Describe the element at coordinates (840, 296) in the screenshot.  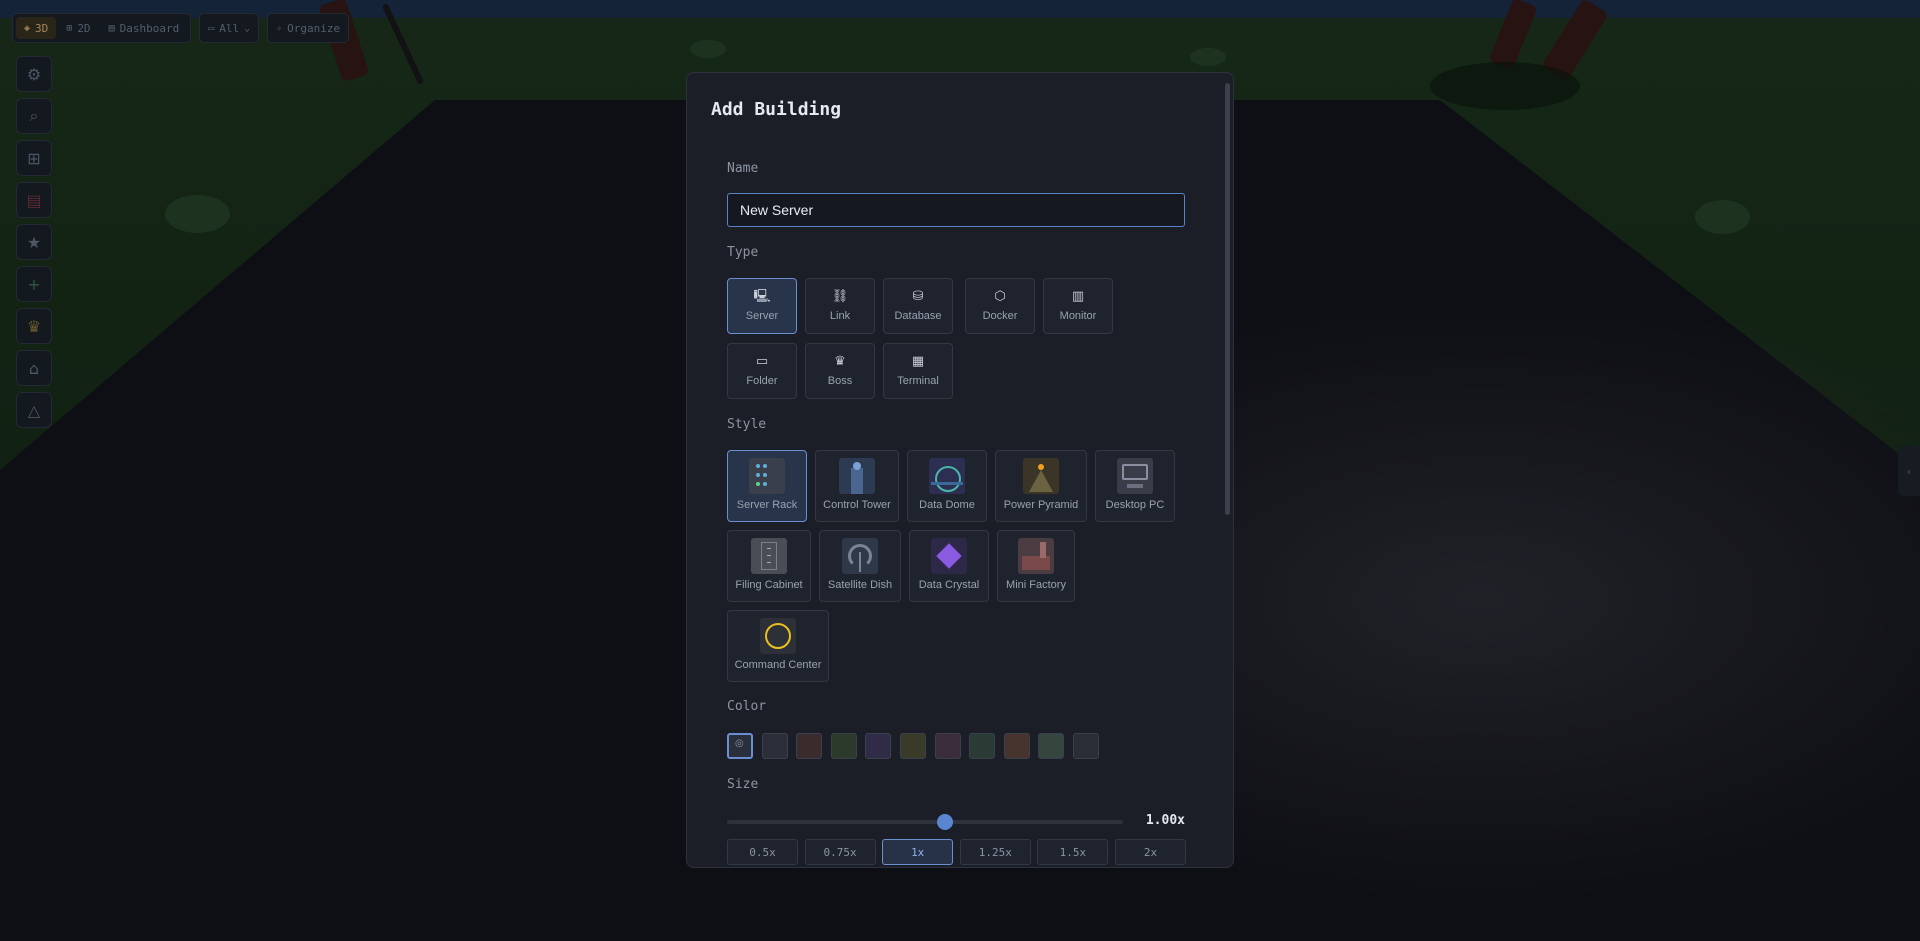
I see `link-icon: ⛓` at that location.